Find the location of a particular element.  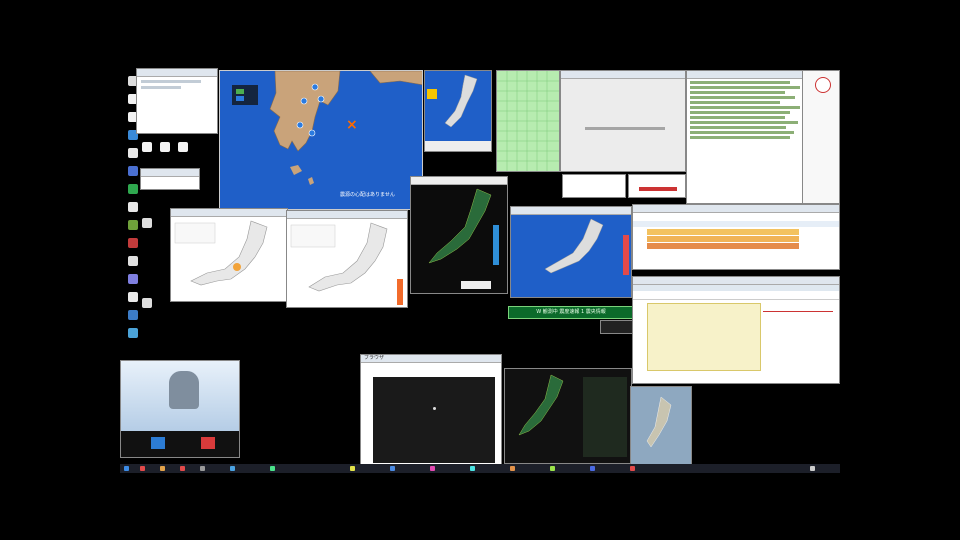

log-list-window is located at coordinates (752, 137).